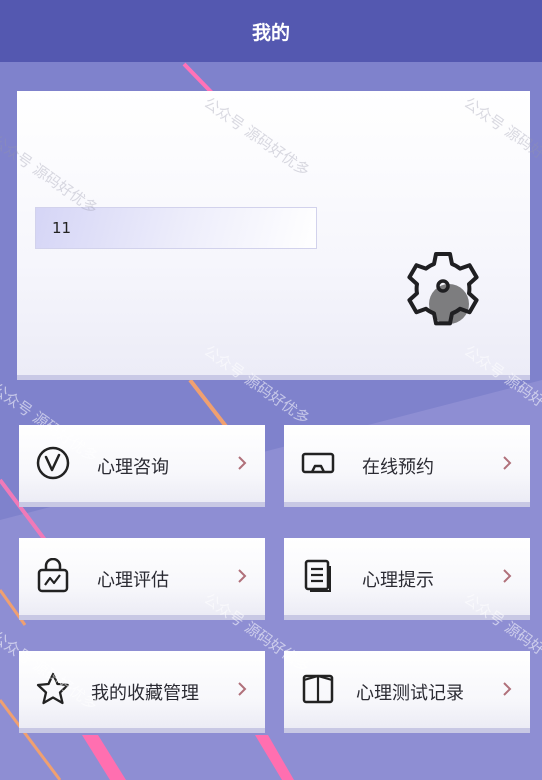  I want to click on book-icon, so click(318, 689).